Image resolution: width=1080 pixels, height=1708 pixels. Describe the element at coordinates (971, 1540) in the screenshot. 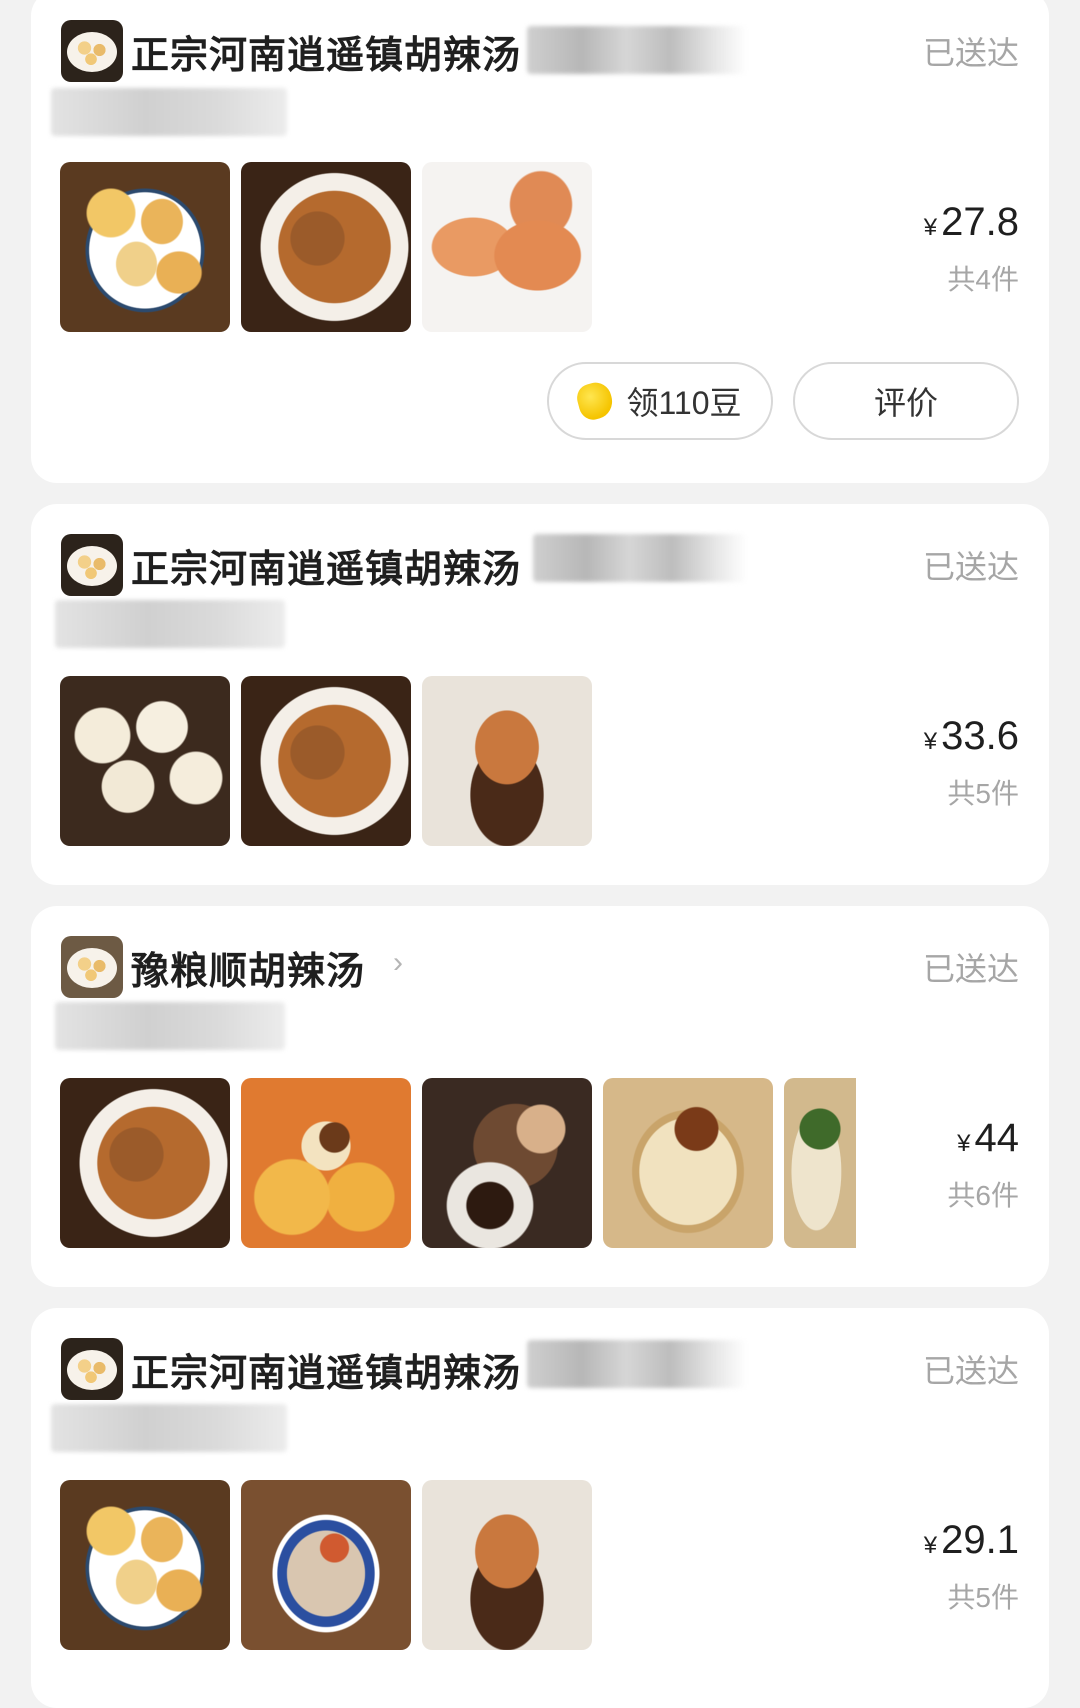

I see `order-price: ¥29.1` at that location.